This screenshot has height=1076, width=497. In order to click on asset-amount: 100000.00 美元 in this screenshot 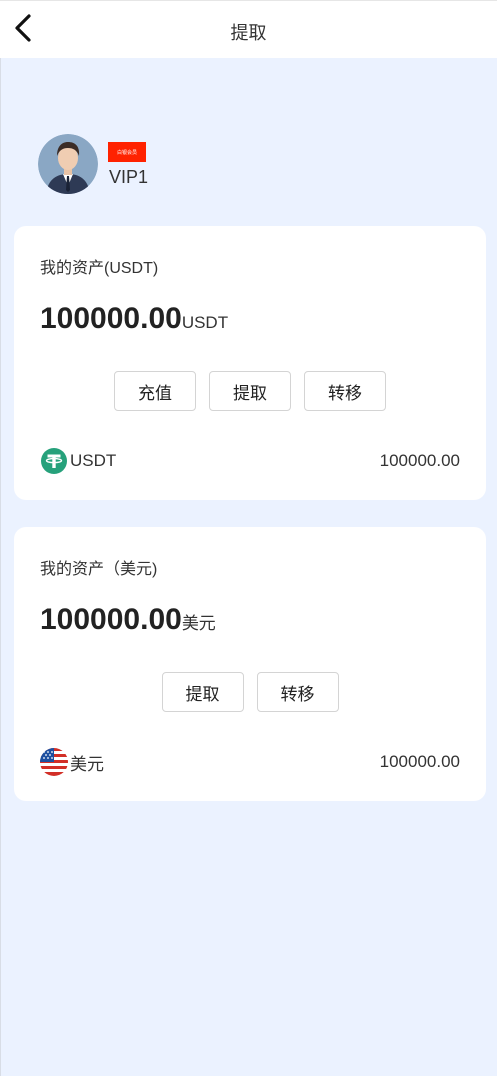, I will do `click(128, 620)`.